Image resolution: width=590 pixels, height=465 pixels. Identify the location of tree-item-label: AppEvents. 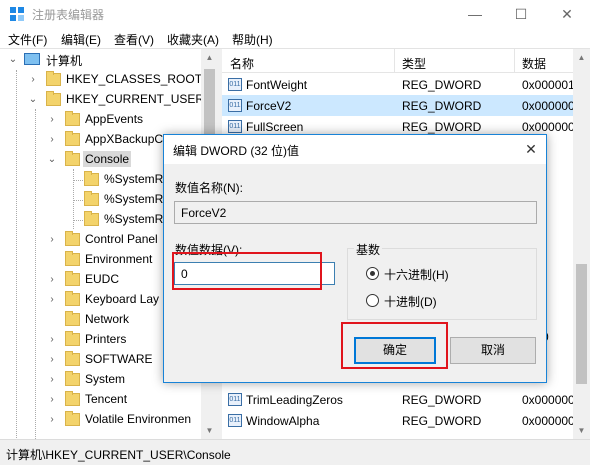
(114, 119).